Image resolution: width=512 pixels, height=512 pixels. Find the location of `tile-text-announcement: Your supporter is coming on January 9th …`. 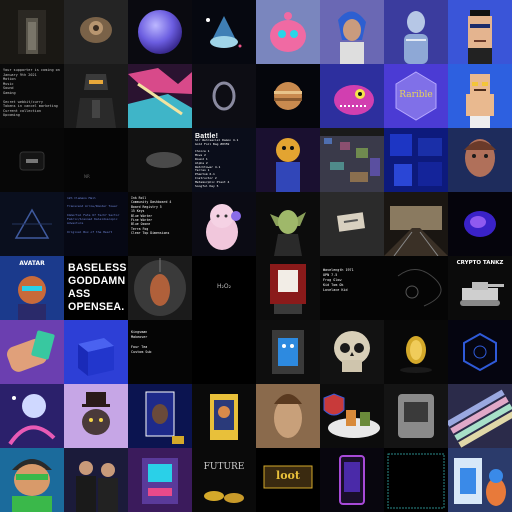

tile-text-announcement: Your supporter is coming on January 9th … is located at coordinates (32, 96).